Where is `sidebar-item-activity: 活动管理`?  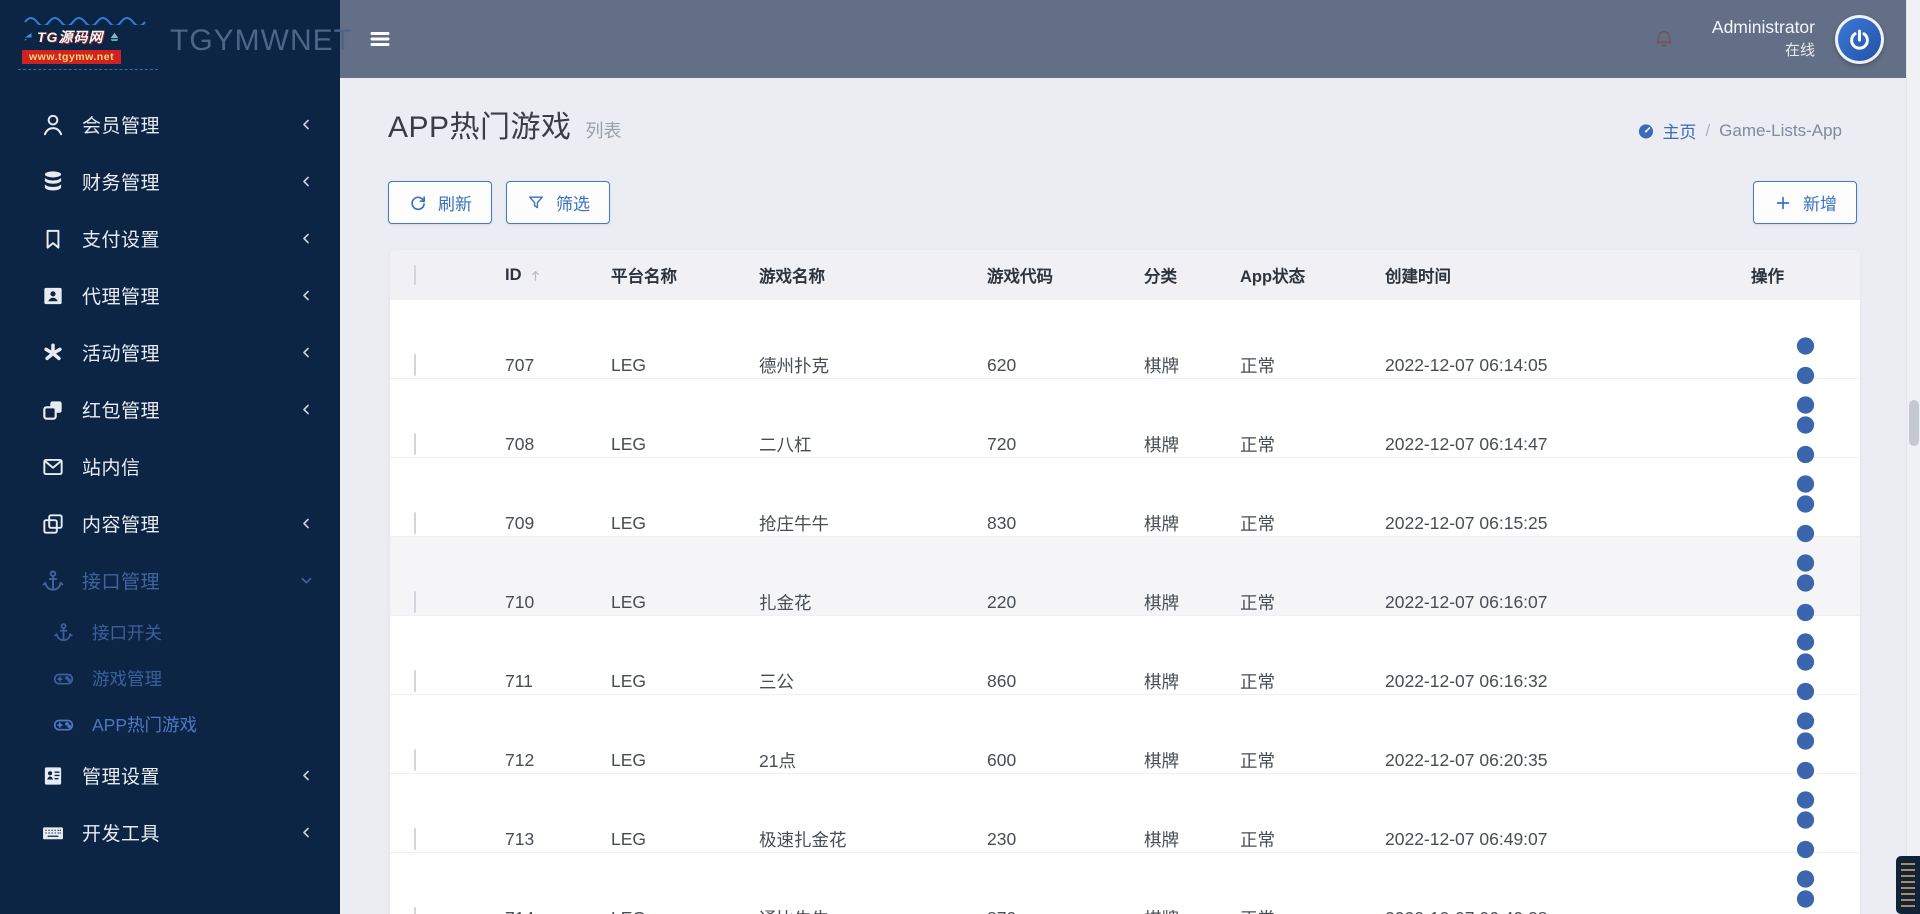
sidebar-item-activity: 活动管理 is located at coordinates (170, 352).